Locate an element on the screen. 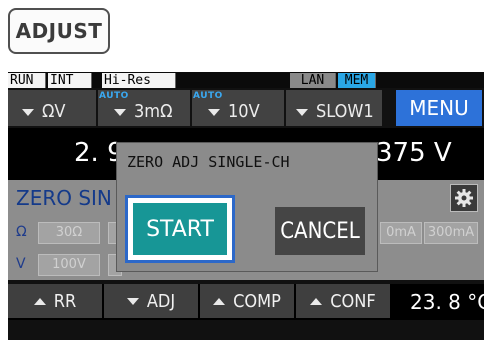 This screenshot has width=484, height=340. ohm-row-label: Ω is located at coordinates (21, 232).